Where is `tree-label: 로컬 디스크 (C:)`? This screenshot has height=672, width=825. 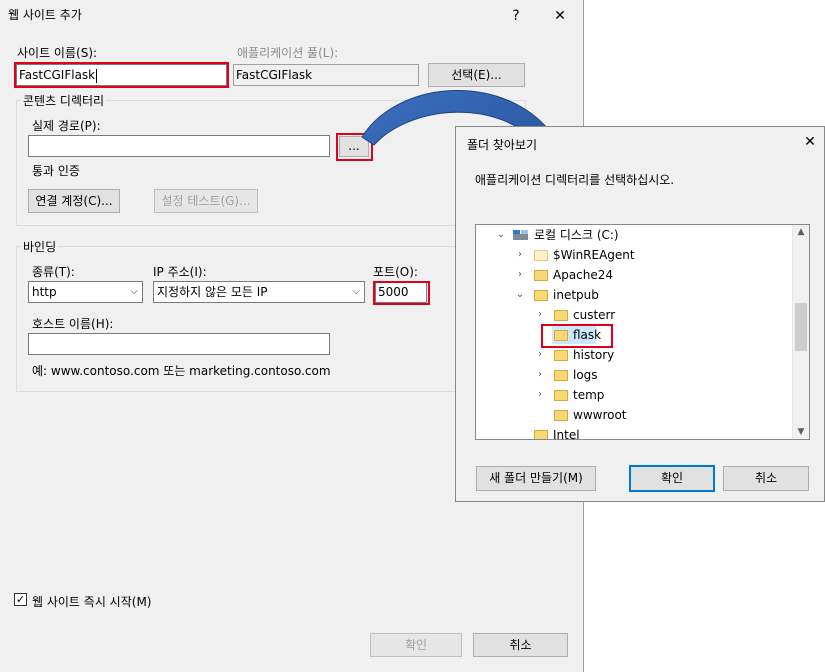 tree-label: 로컬 디스크 (C:) is located at coordinates (576, 235).